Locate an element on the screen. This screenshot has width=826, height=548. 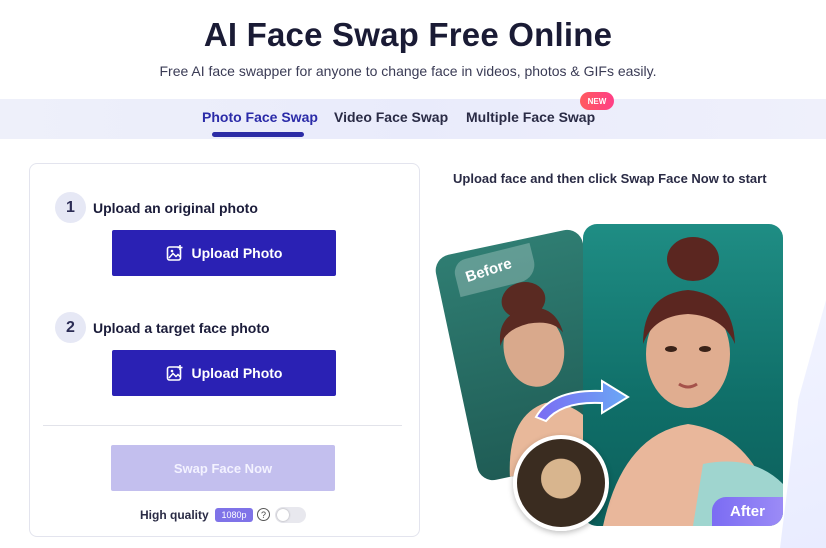
step-1-number: 1 is located at coordinates (70, 207).